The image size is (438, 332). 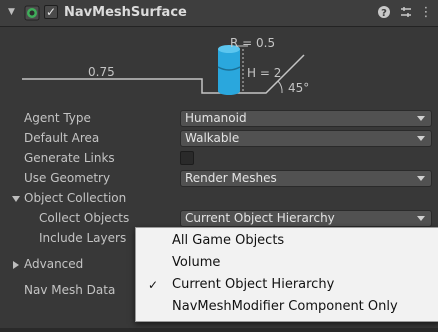 What do you see at coordinates (57, 118) in the screenshot?
I see `agent-type-label: Agent Type` at bounding box center [57, 118].